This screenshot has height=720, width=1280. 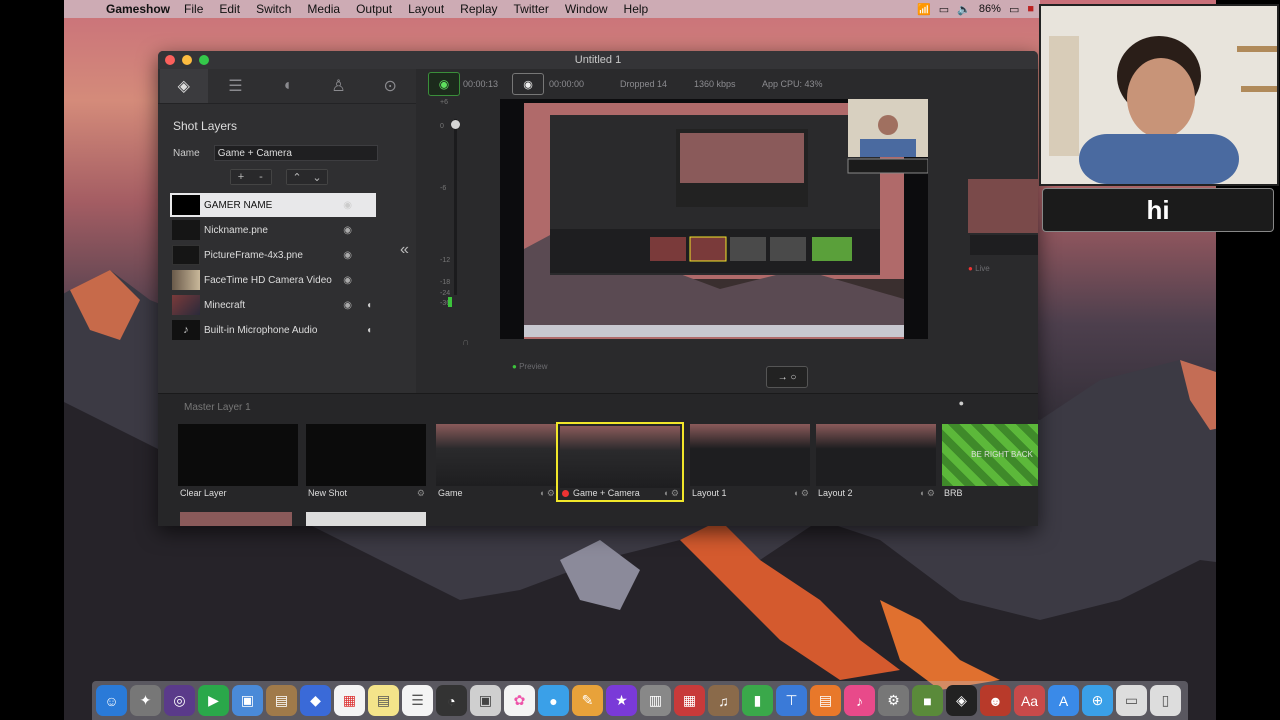 I want to click on menu-file: File, so click(x=193, y=9).